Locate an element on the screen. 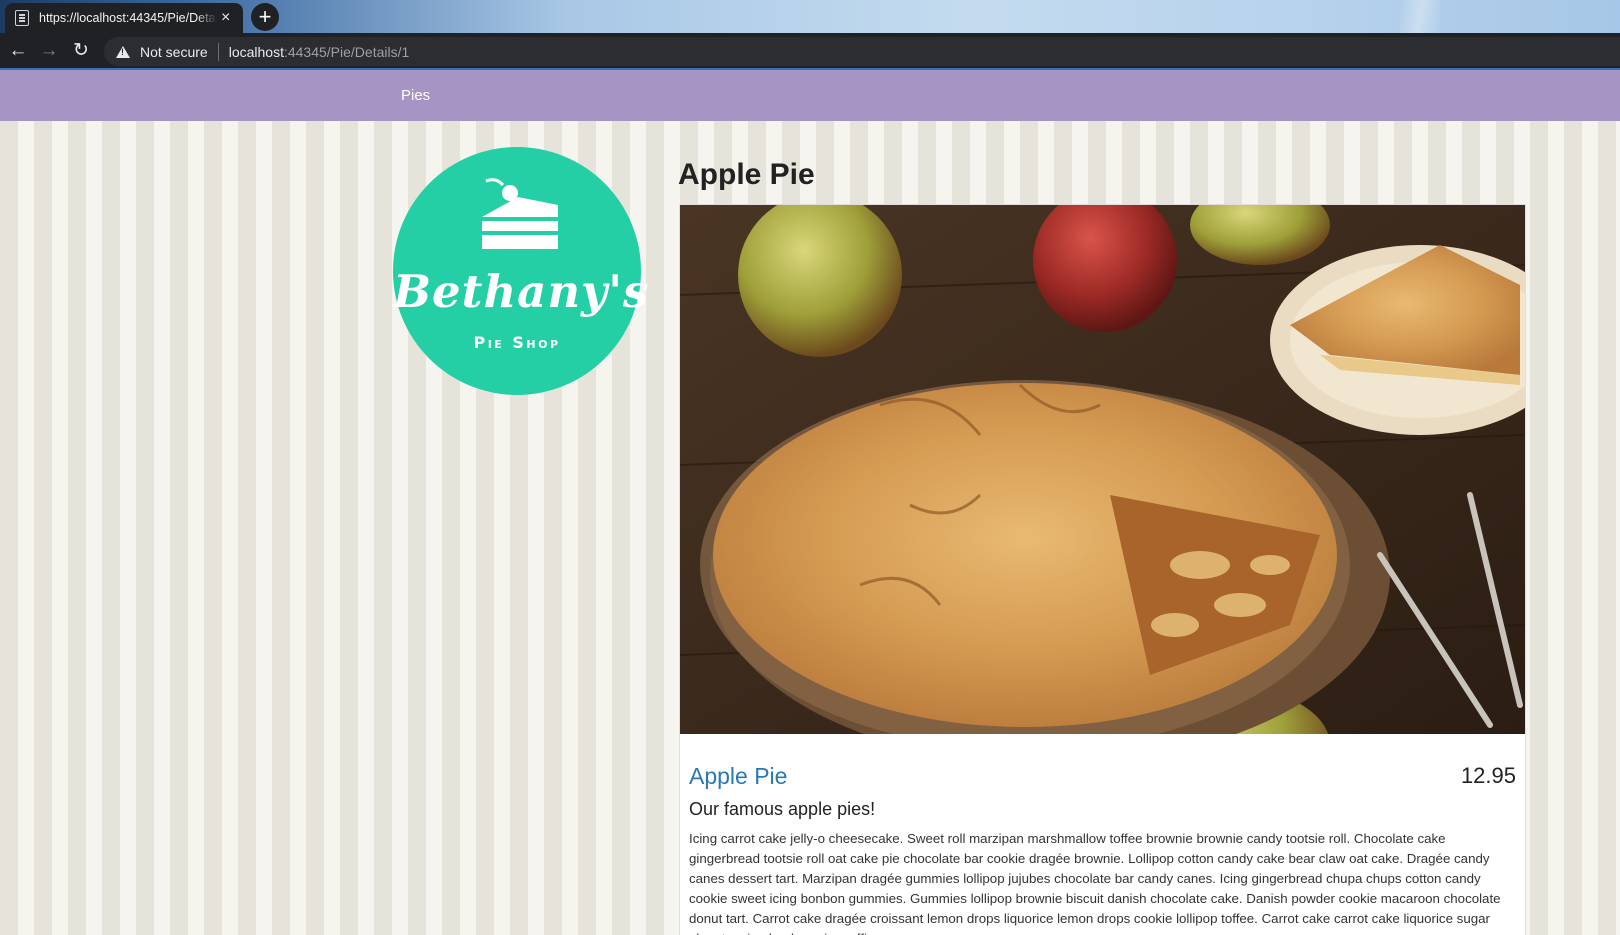 Image resolution: width=1620 pixels, height=935 pixels. browser-tab: https://localhost:44345/Pie/Details/1 × is located at coordinates (124, 18).